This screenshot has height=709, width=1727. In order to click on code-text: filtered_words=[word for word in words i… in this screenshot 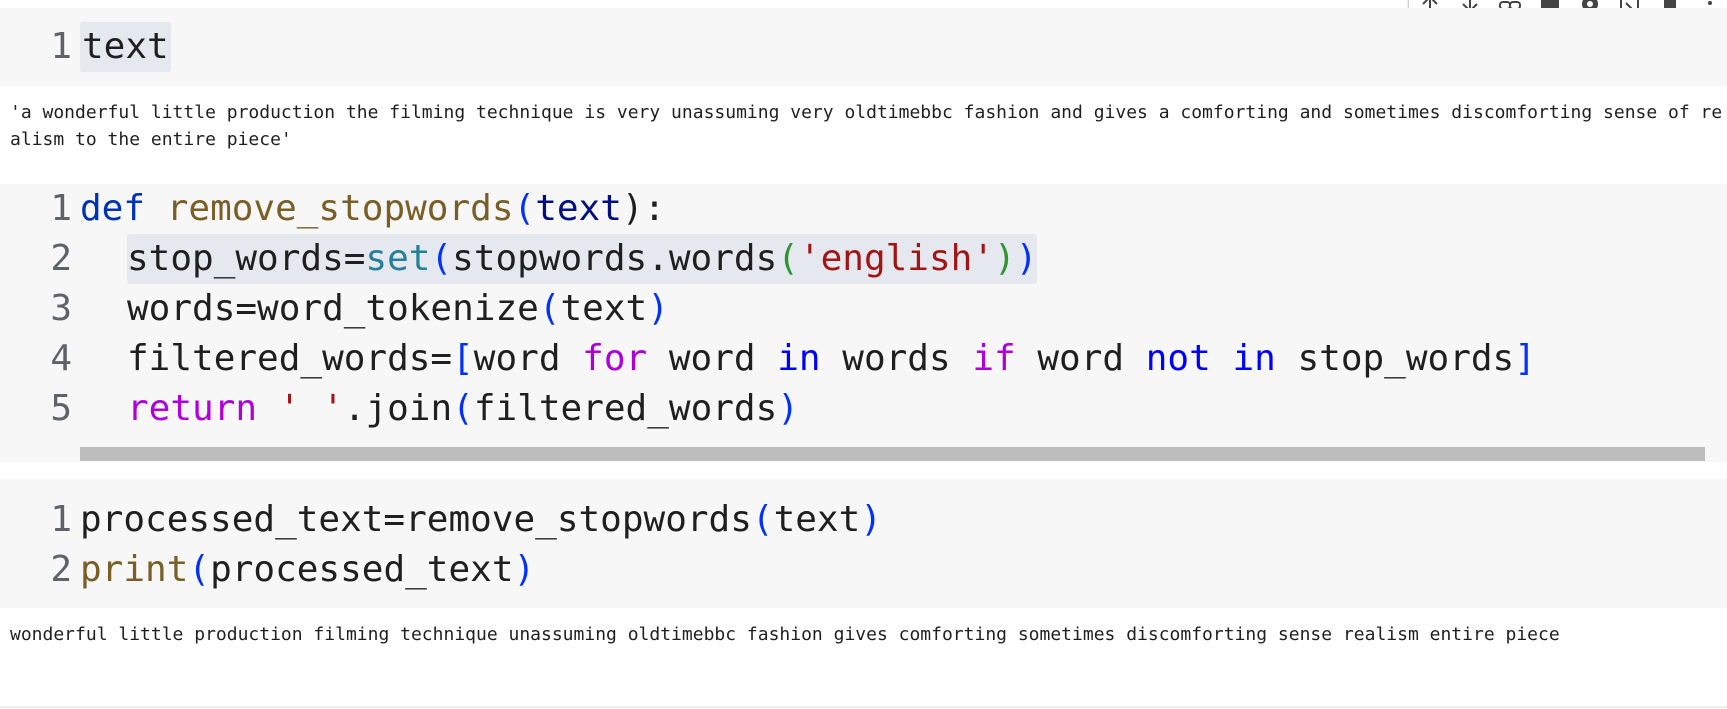, I will do `click(831, 359)`.